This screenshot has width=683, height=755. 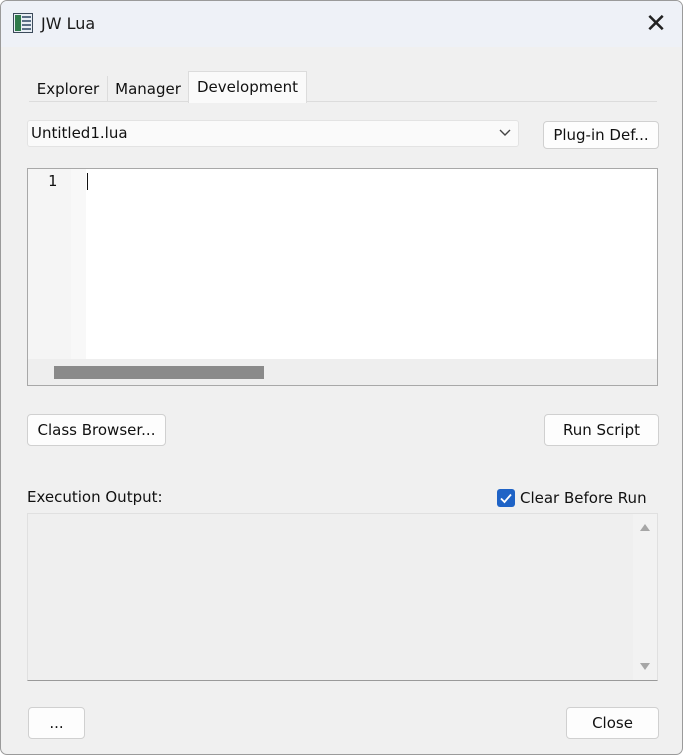 I want to click on title-bar: JW Lua ✕, so click(x=341, y=24).